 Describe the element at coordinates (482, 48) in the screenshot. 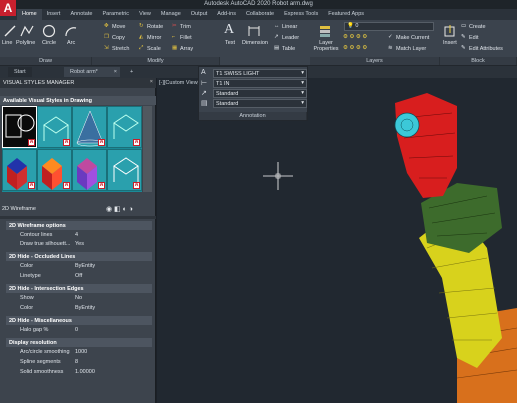

I see `edit-attributes-button: ✎ Edit Attributes` at that location.